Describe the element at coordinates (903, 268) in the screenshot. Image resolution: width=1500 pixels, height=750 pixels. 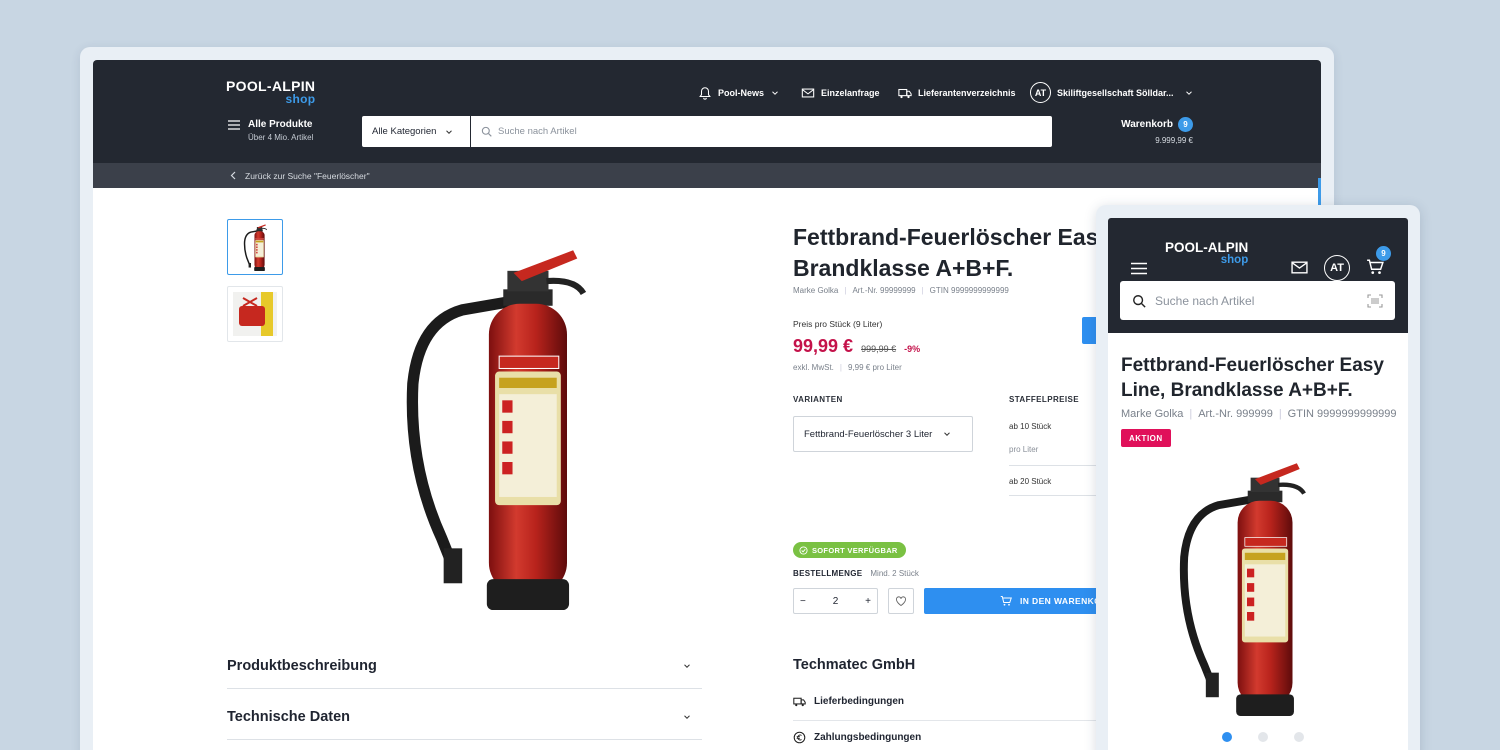
I see `product-title-line2: Brandklasse A+B+F.` at that location.